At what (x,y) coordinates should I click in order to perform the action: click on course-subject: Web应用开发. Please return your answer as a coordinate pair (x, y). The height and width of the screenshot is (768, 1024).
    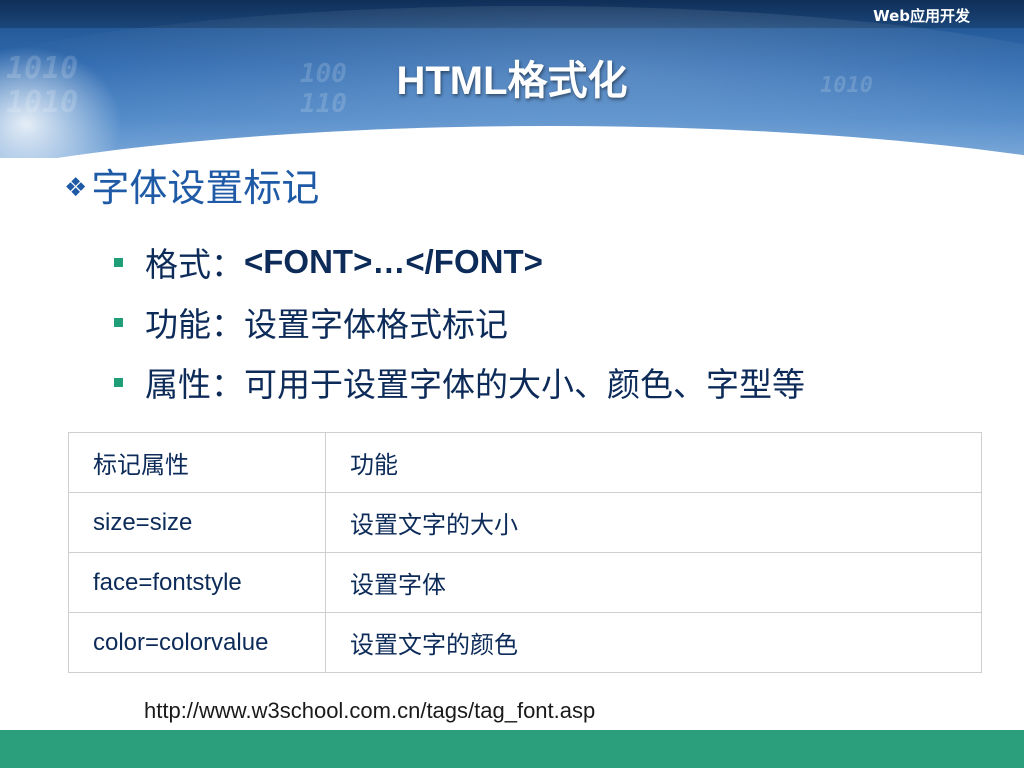
    Looking at the image, I should click on (921, 16).